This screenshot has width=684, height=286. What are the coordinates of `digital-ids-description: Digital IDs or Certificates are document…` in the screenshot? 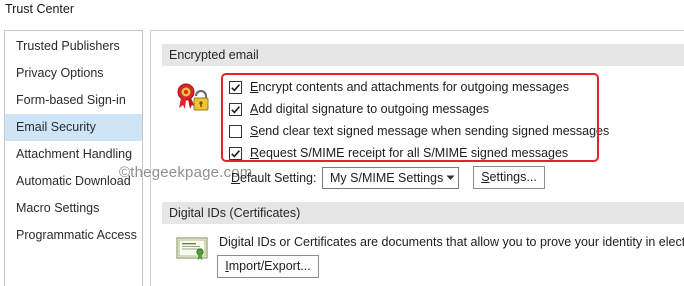 It's located at (451, 242).